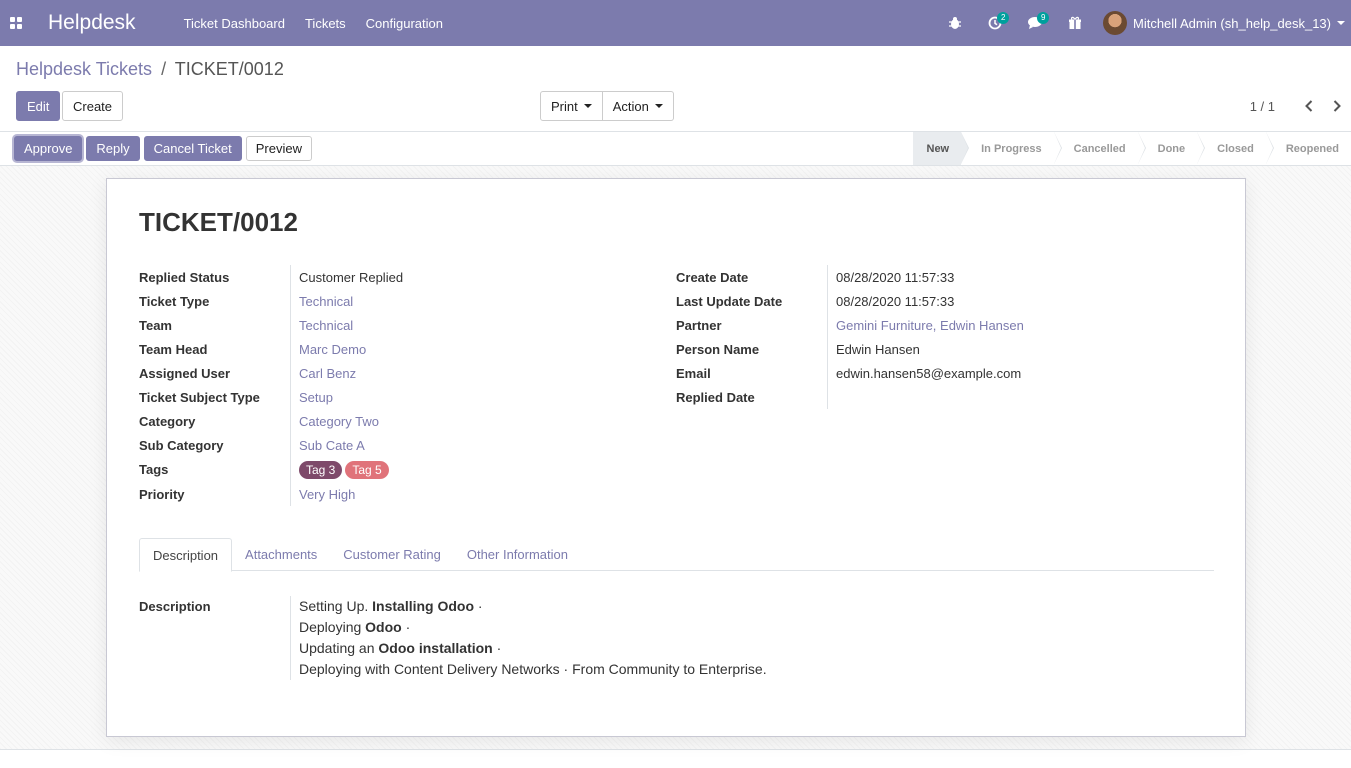 Image resolution: width=1351 pixels, height=768 pixels. Describe the element at coordinates (278, 148) in the screenshot. I see `preview-button: Preview` at that location.